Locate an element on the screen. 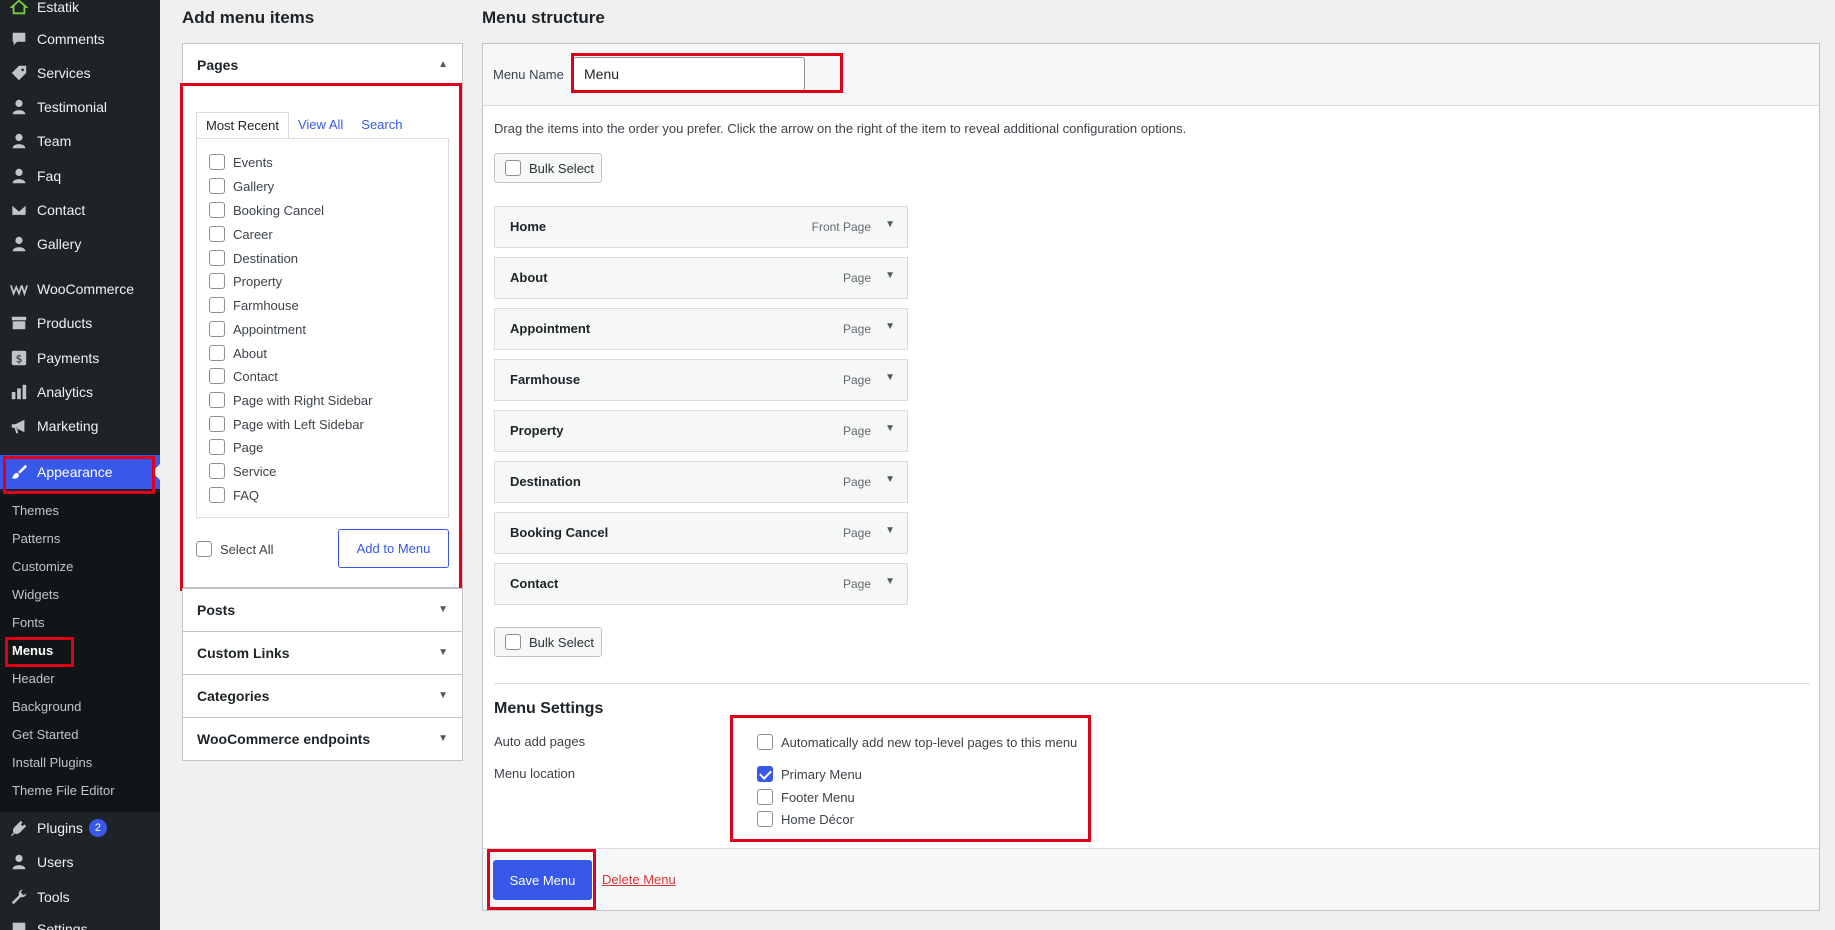  custom-links-accordion: Custom Links ▼ is located at coordinates (322, 653).